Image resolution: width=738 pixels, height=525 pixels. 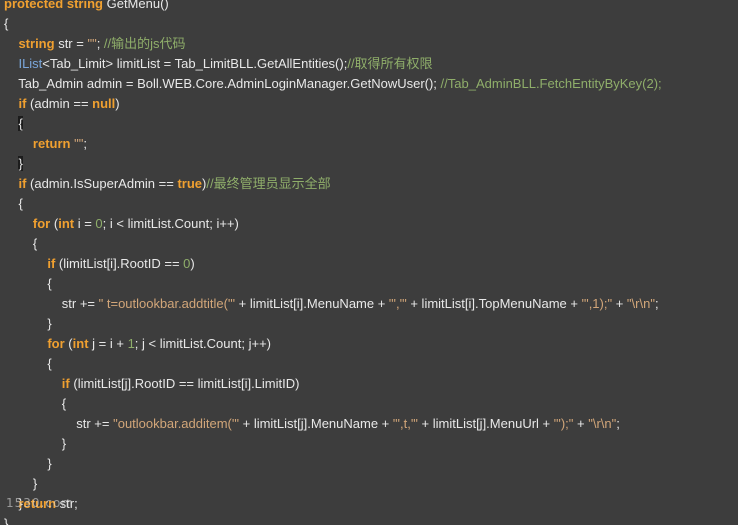 I want to click on code-line-1: protected string GetMenu(), so click(x=86, y=7).